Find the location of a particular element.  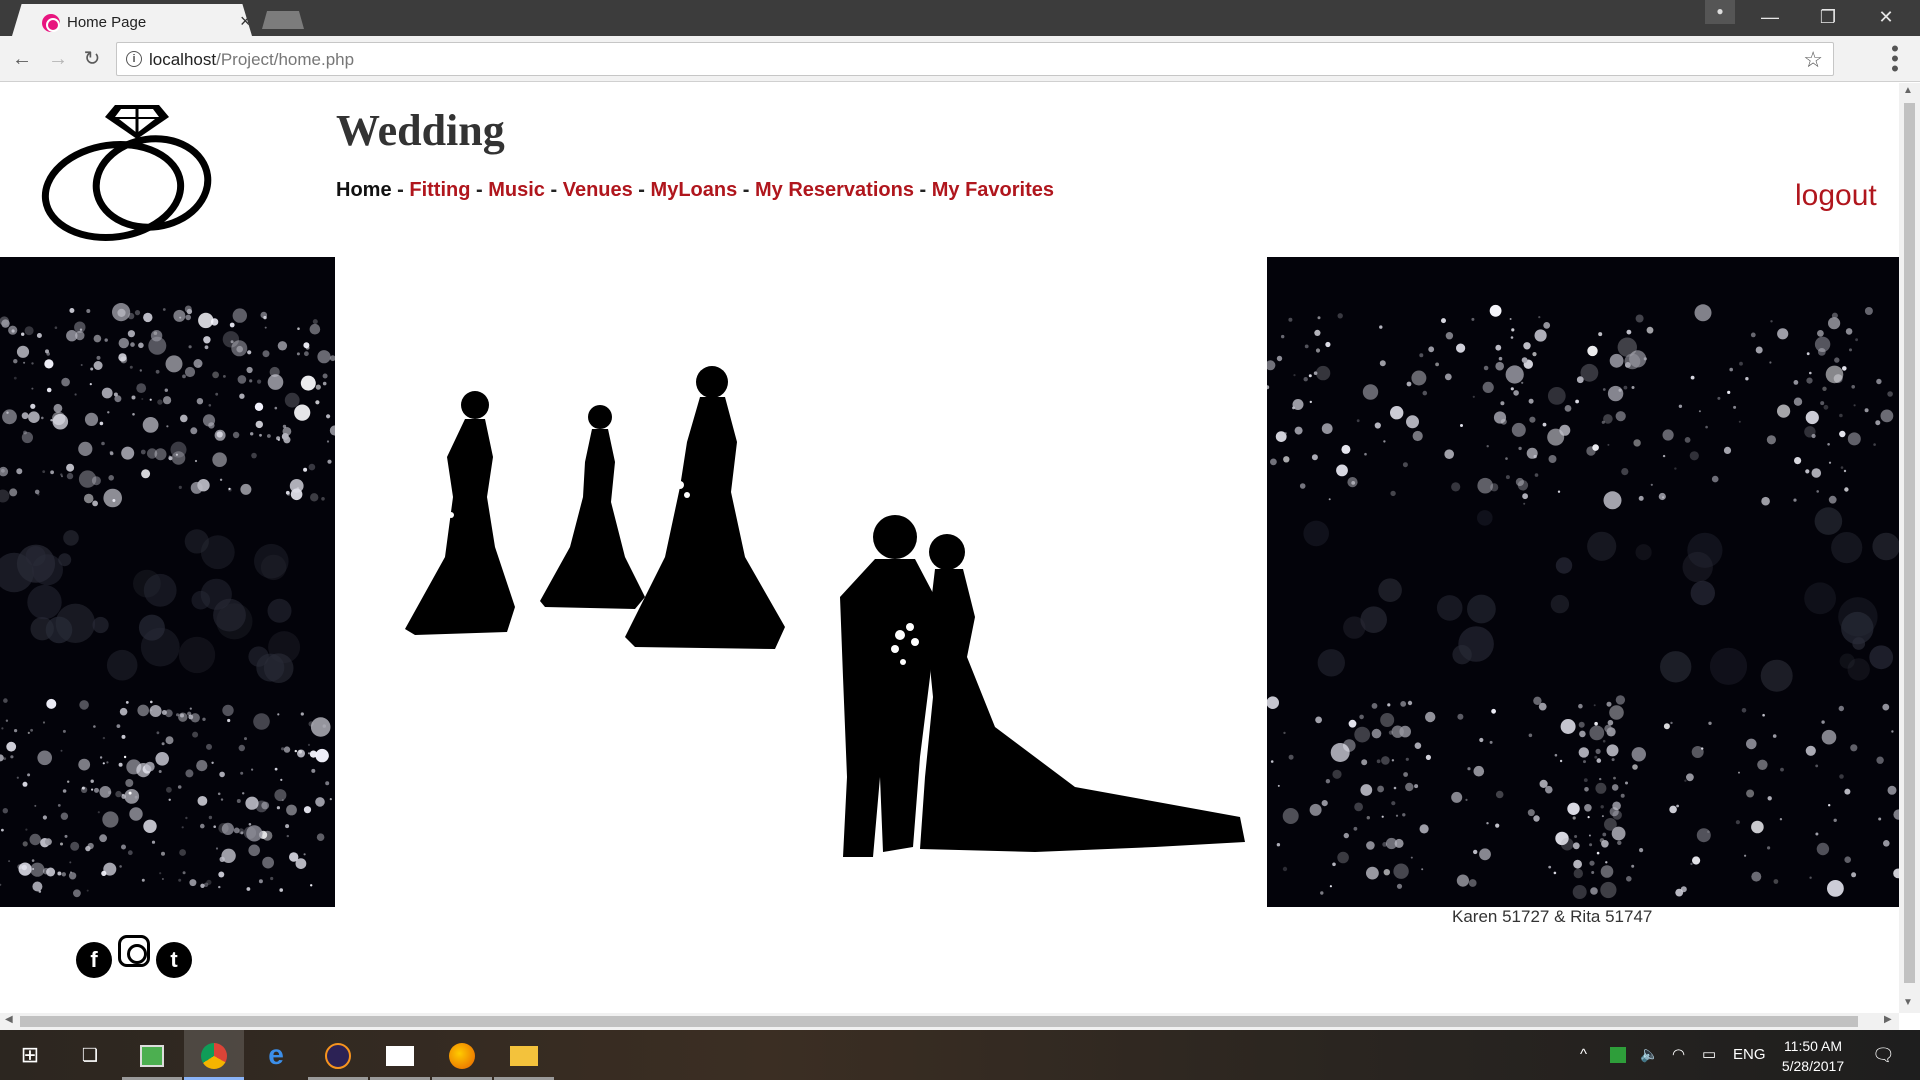

nav-myloans: MyLoans is located at coordinates (694, 190).